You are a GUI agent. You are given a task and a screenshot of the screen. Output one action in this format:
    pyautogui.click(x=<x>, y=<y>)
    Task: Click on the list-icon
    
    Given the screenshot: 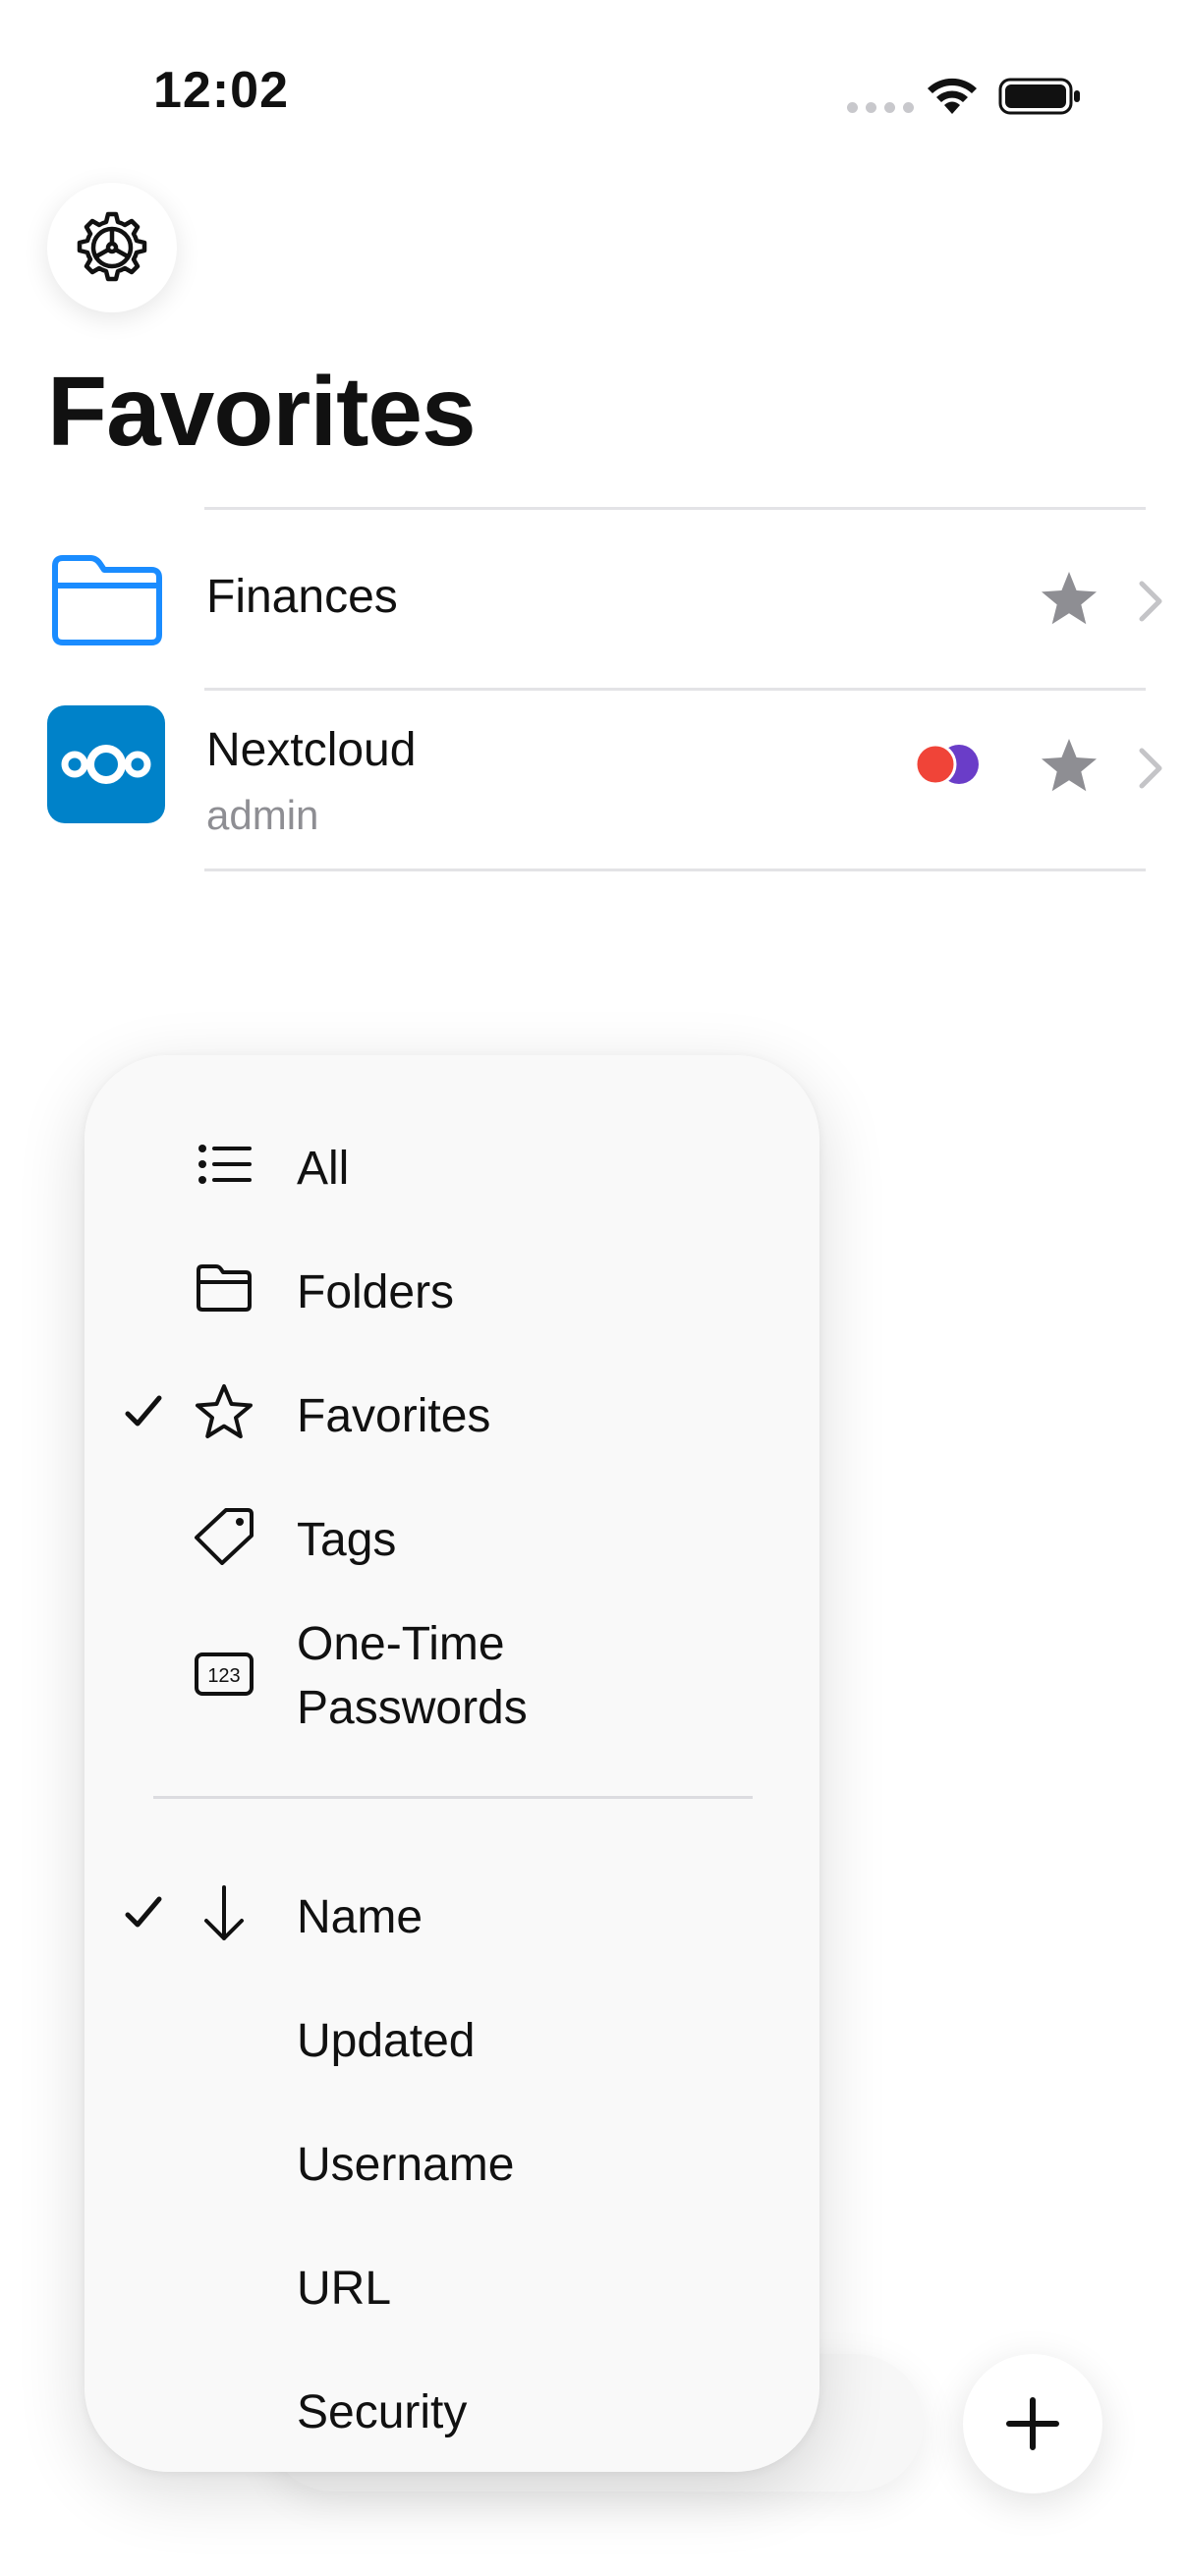 What is the action you would take?
    pyautogui.click(x=225, y=1164)
    